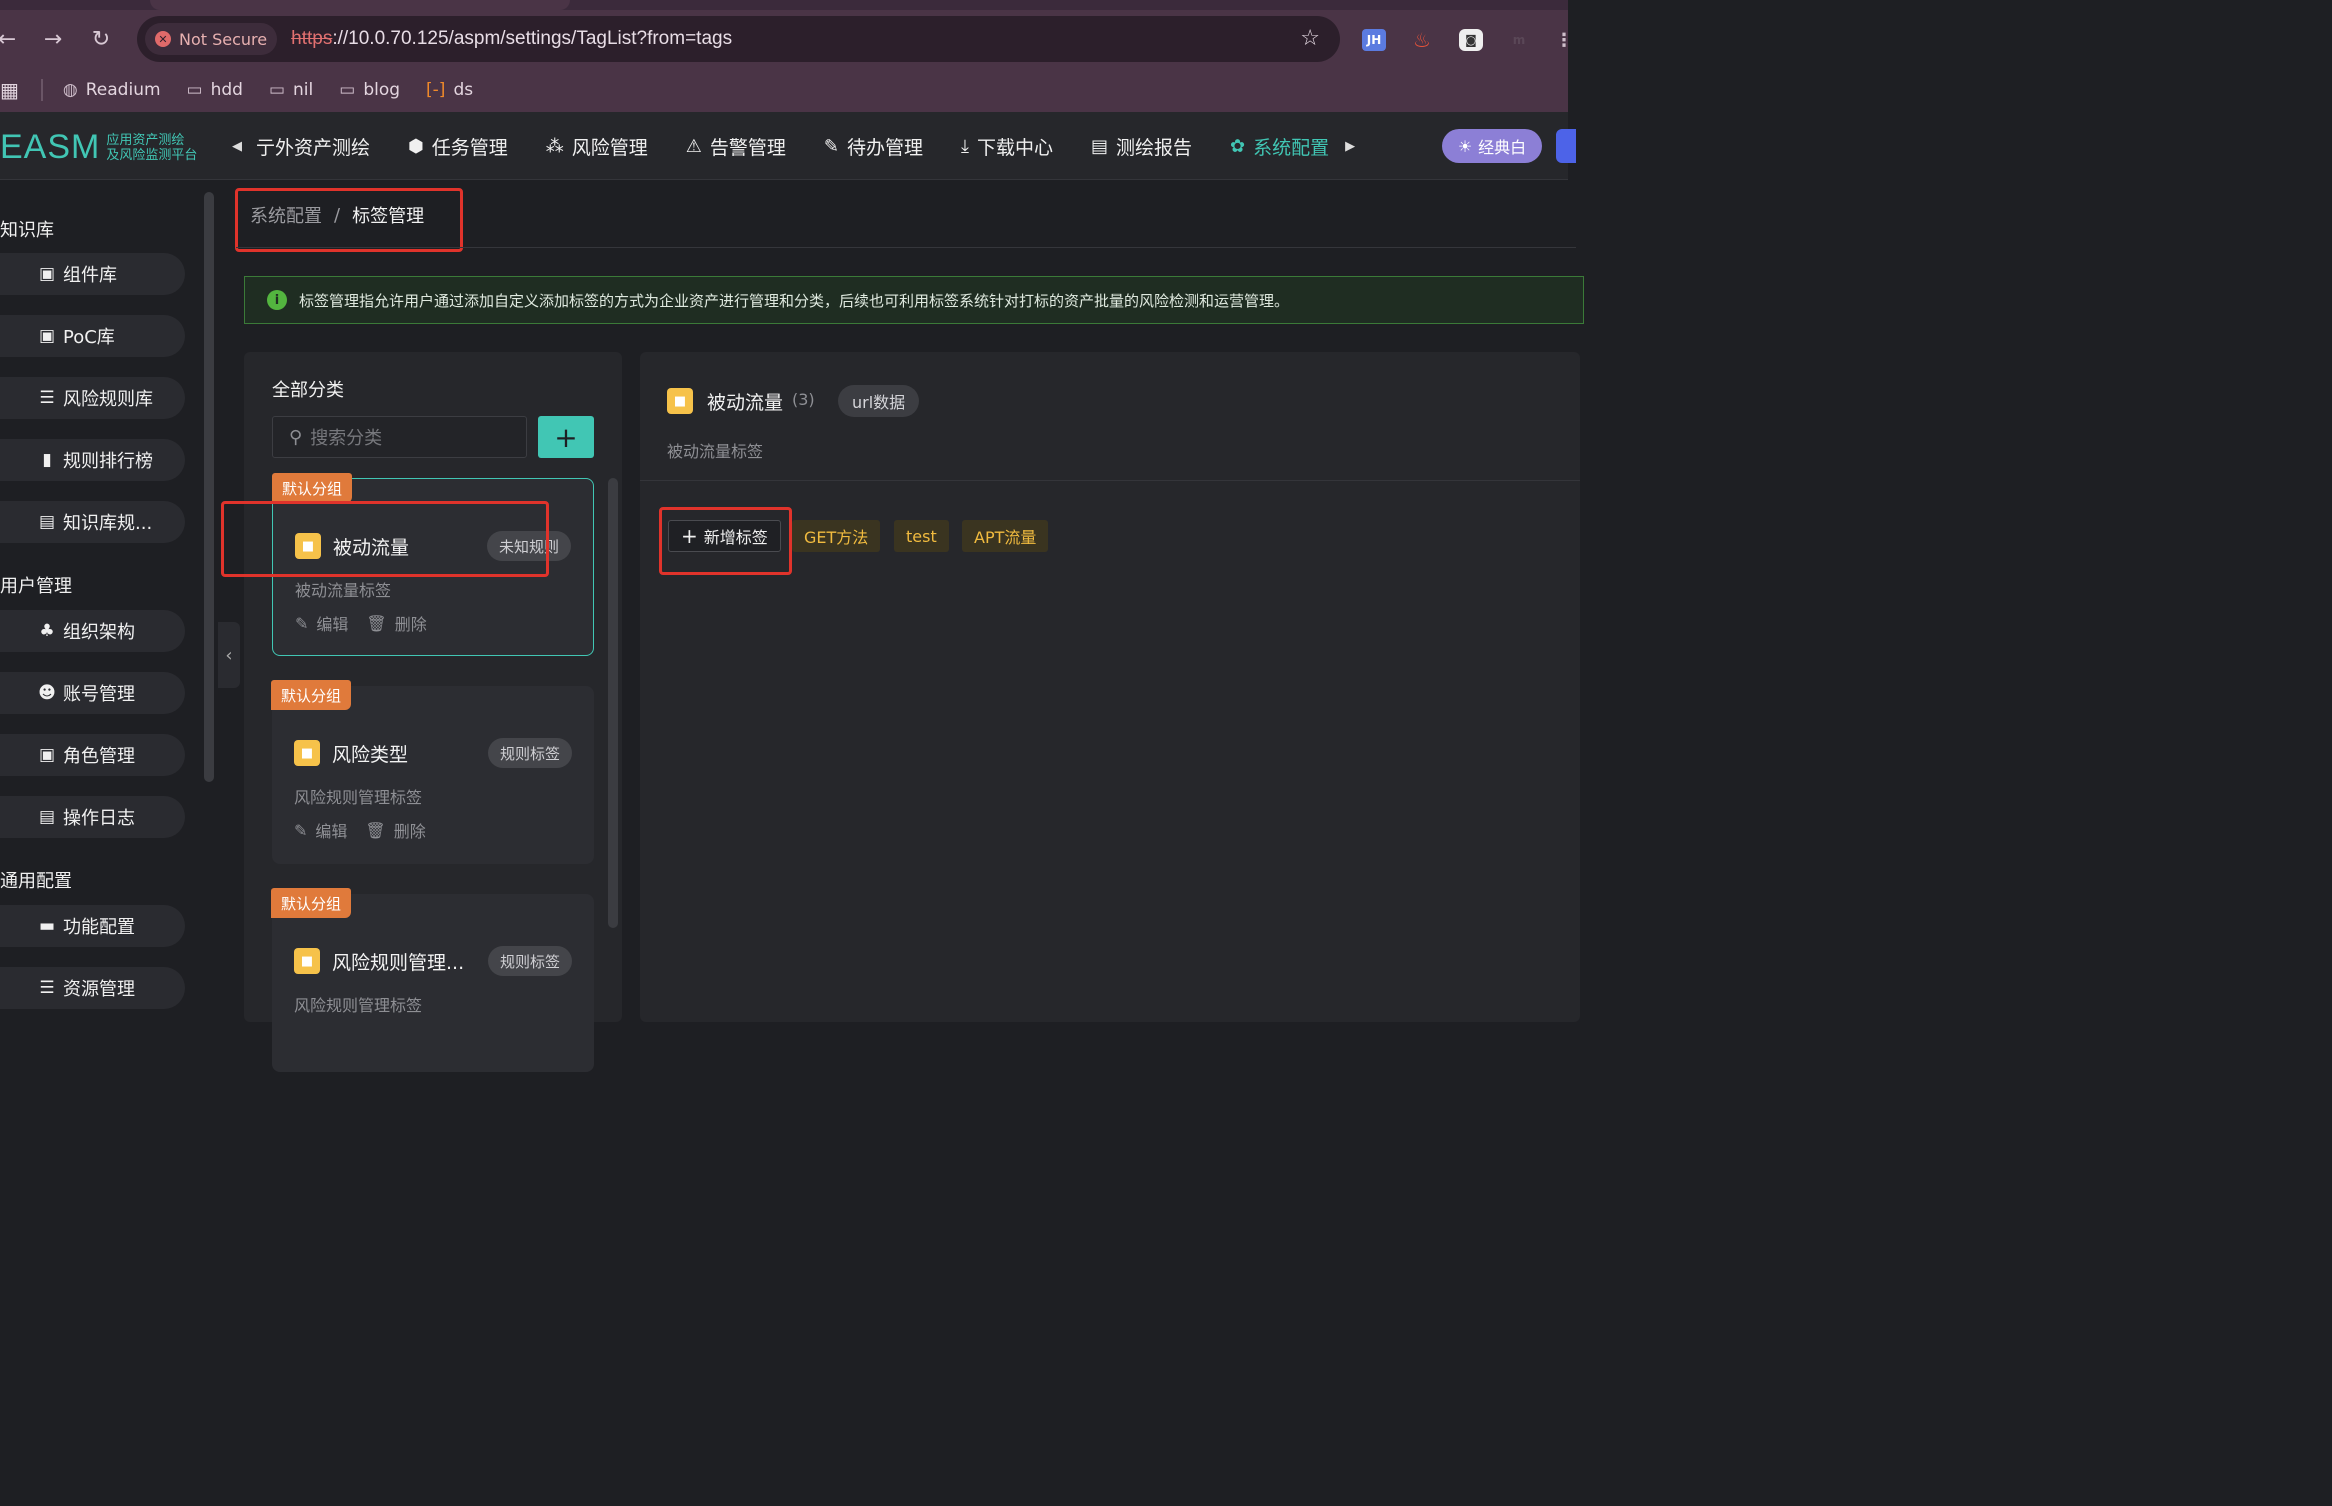 The width and height of the screenshot is (2332, 1506). I want to click on extension-jh-icon: JH, so click(1374, 40).